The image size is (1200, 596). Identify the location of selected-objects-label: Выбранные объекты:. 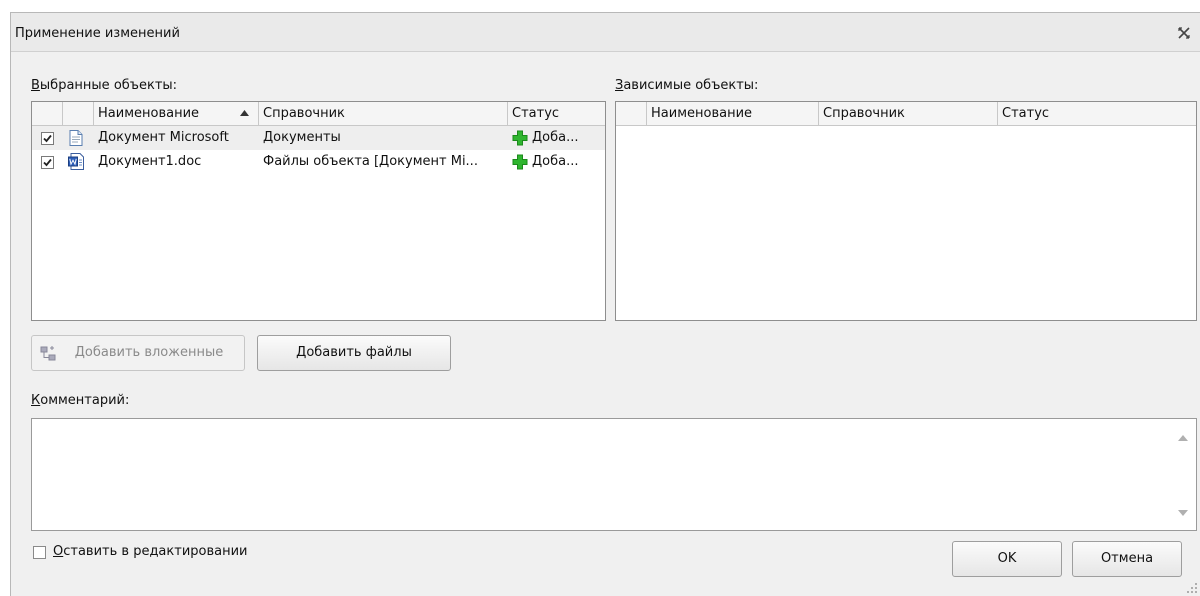
(104, 85).